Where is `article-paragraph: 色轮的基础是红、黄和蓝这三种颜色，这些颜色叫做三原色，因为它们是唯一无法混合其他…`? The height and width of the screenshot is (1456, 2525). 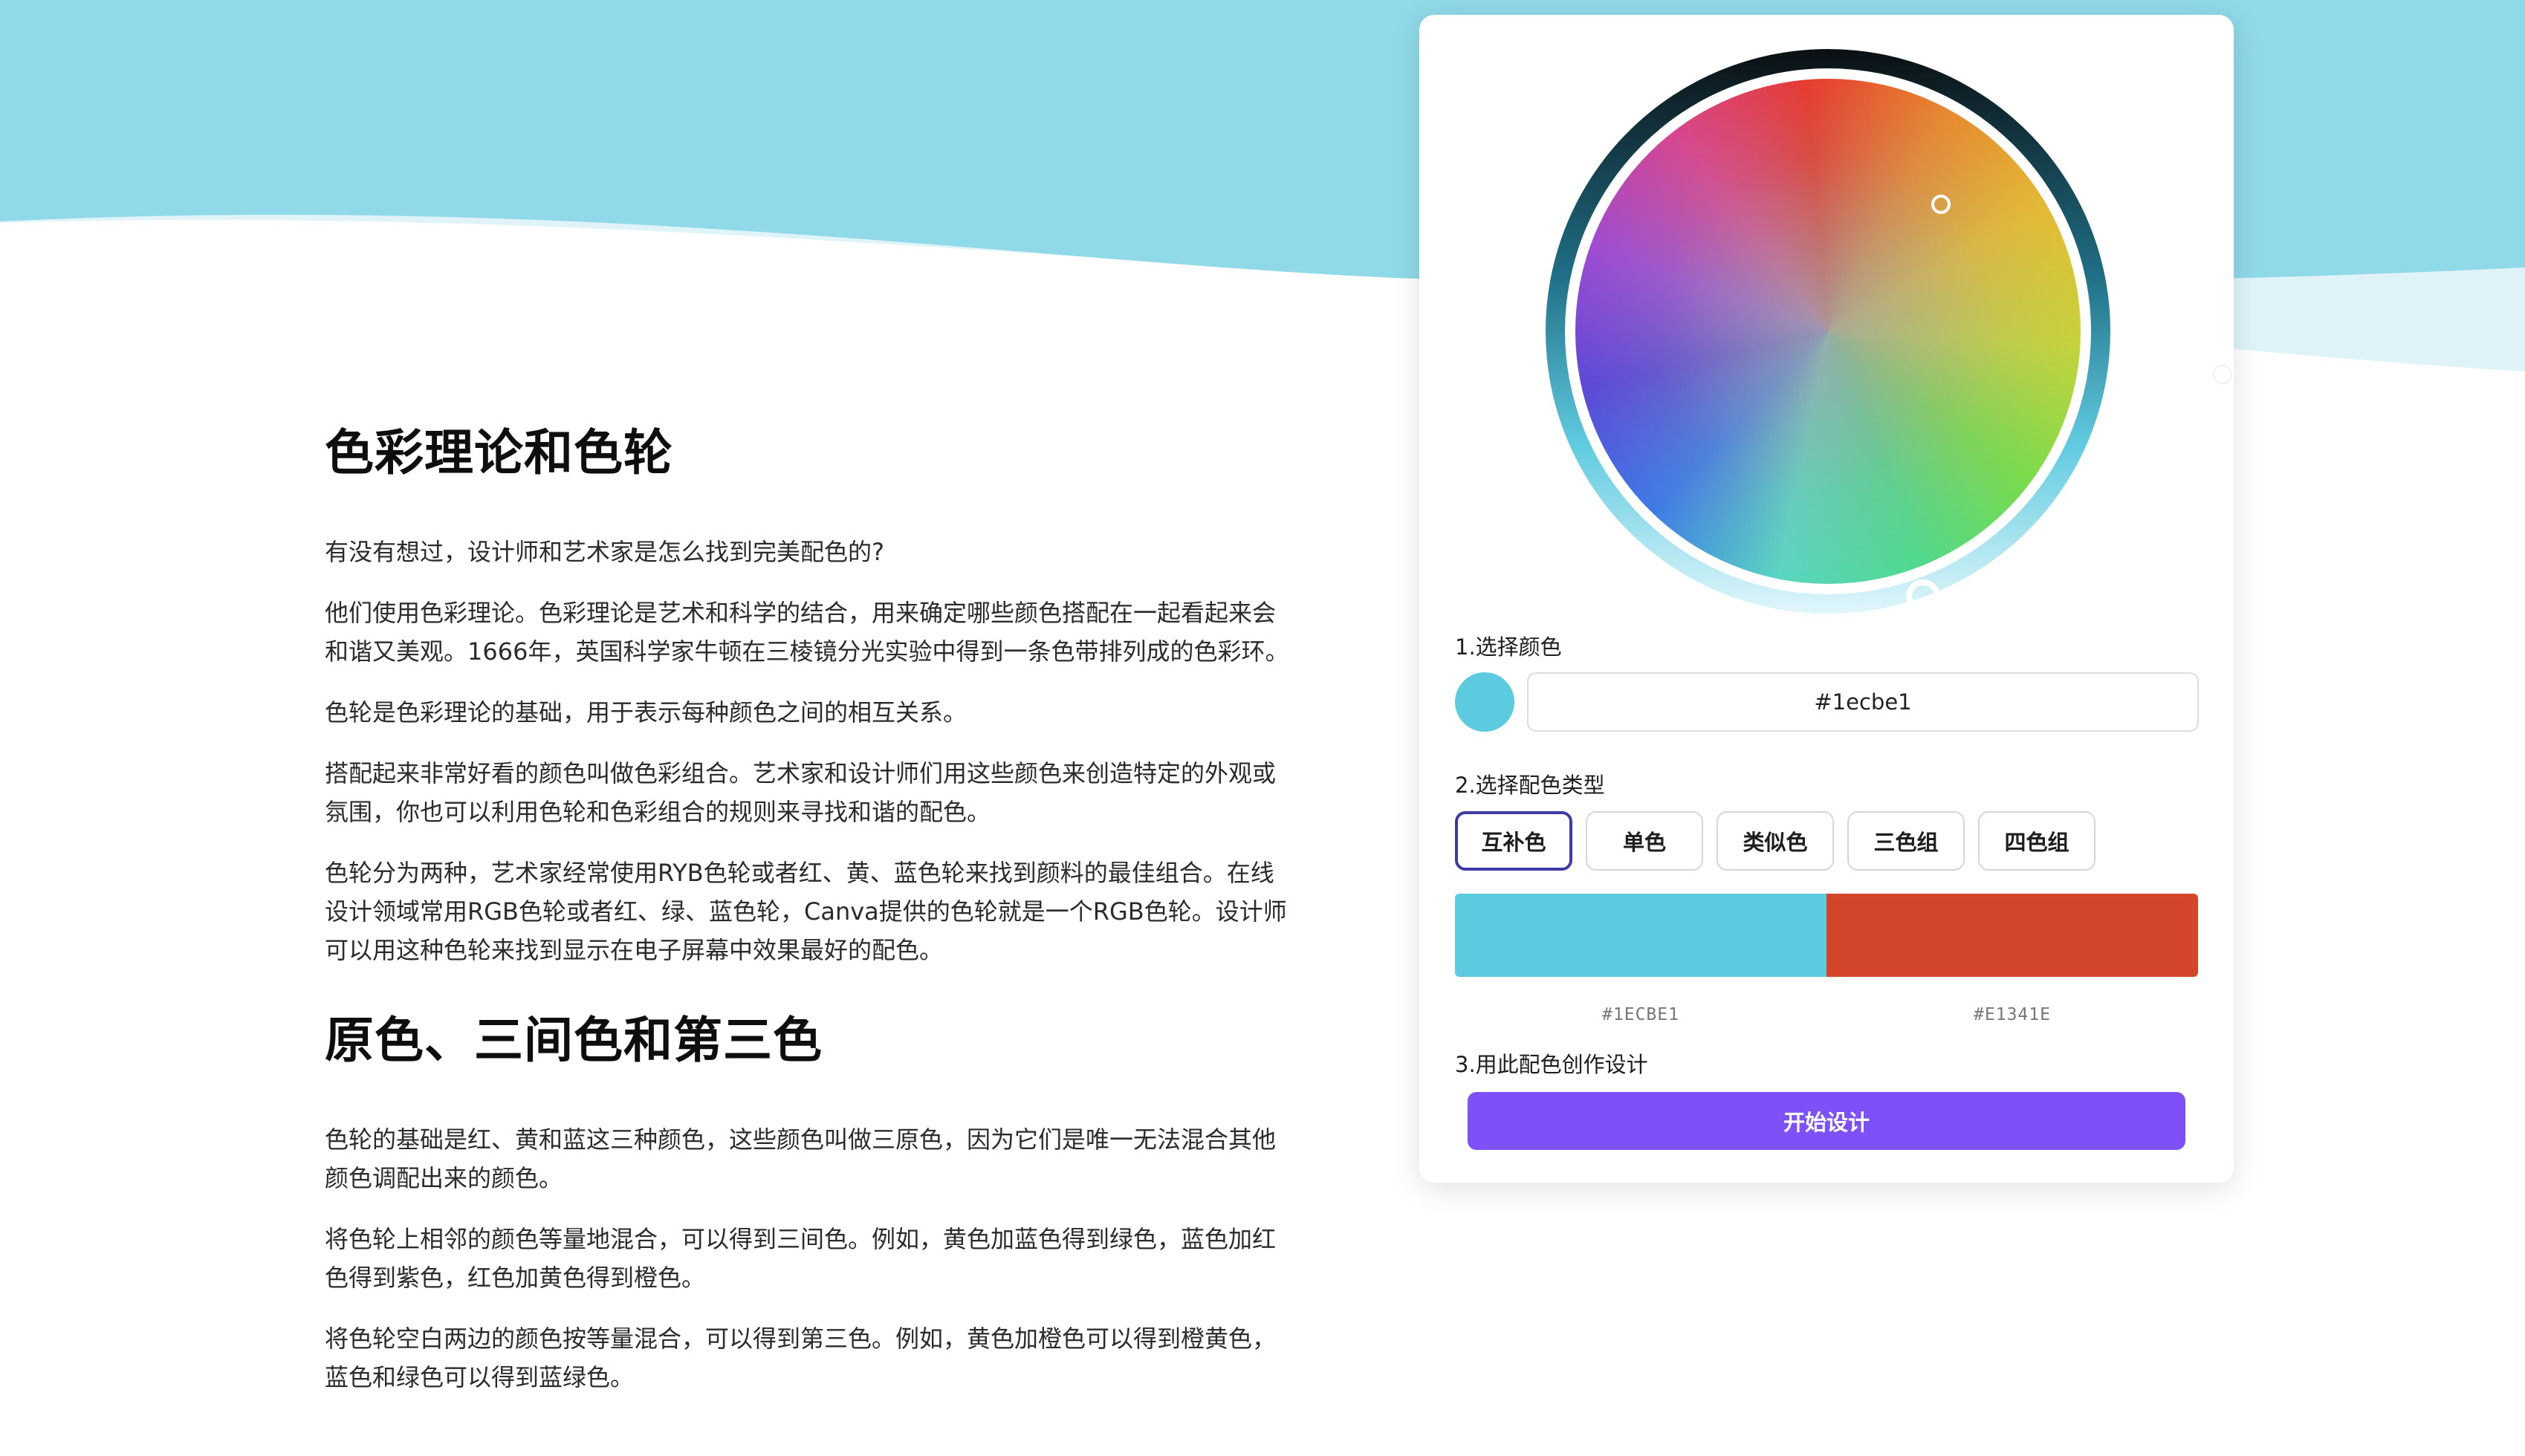
article-paragraph: 色轮的基础是红、黄和蓝这三种颜色，这些颜色叫做三原色，因为它们是唯一无法混合其他… is located at coordinates (801, 1159).